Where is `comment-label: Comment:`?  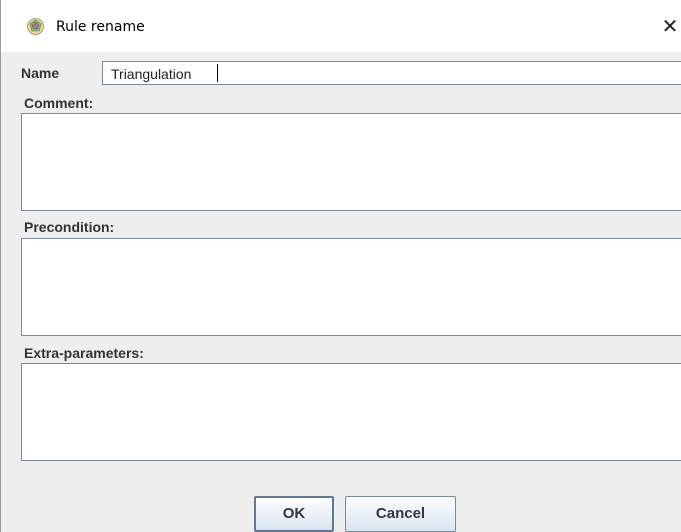 comment-label: Comment: is located at coordinates (59, 103).